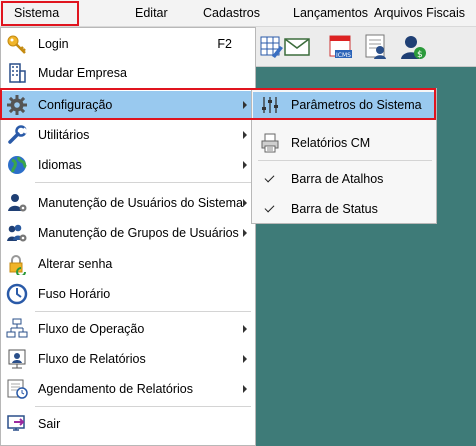 The width and height of the screenshot is (476, 446). Describe the element at coordinates (138, 233) in the screenshot. I see `menu-item-label: Manutenção de Grupos de Usuários` at that location.